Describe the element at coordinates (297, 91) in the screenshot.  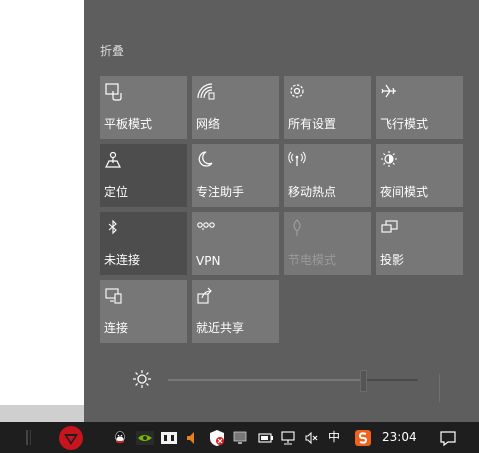
I see `settings-icon` at that location.